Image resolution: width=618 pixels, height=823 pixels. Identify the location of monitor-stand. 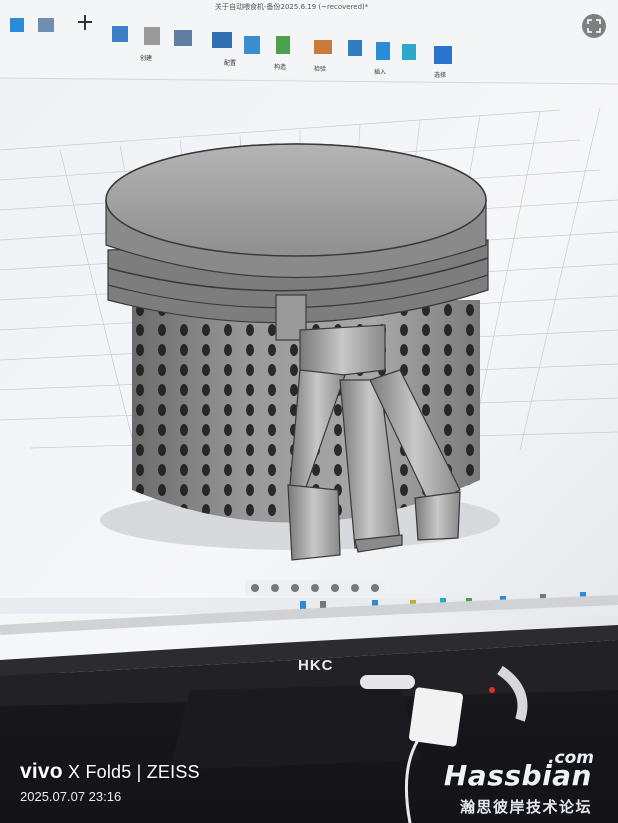
(295, 727).